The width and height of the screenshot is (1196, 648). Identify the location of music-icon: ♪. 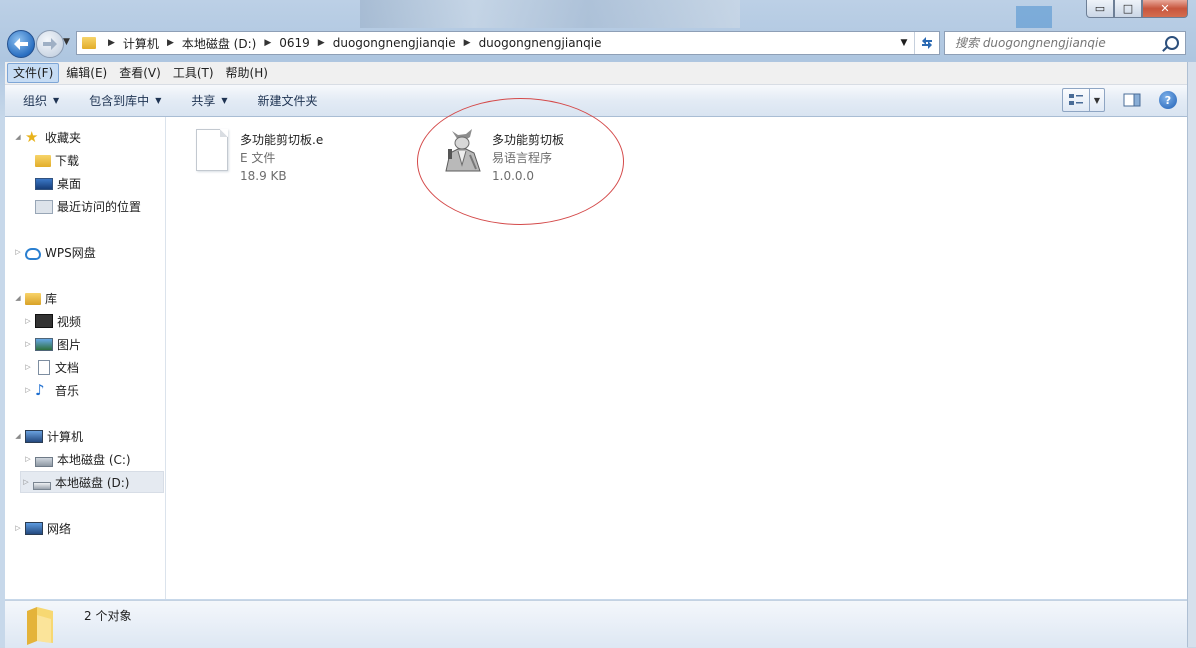
(40, 390).